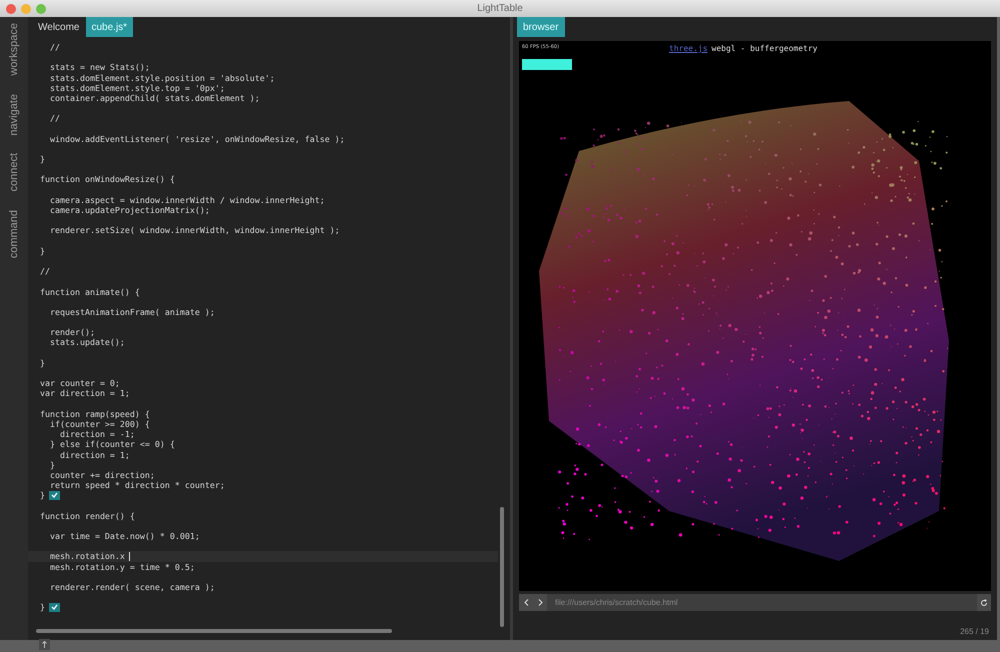  What do you see at coordinates (500, 8) in the screenshot?
I see `window-title: LightTable` at bounding box center [500, 8].